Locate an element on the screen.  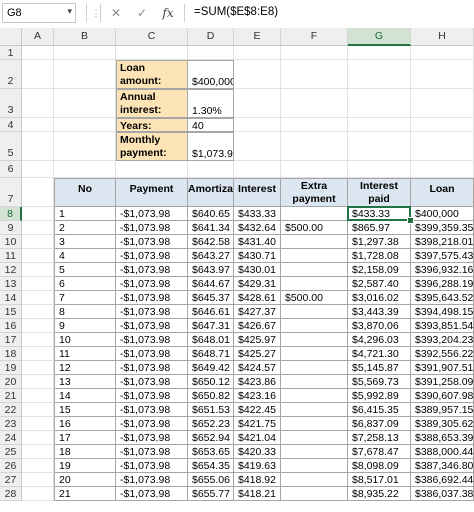
table-cell-paid: $8,935.22 is located at coordinates (379, 494).